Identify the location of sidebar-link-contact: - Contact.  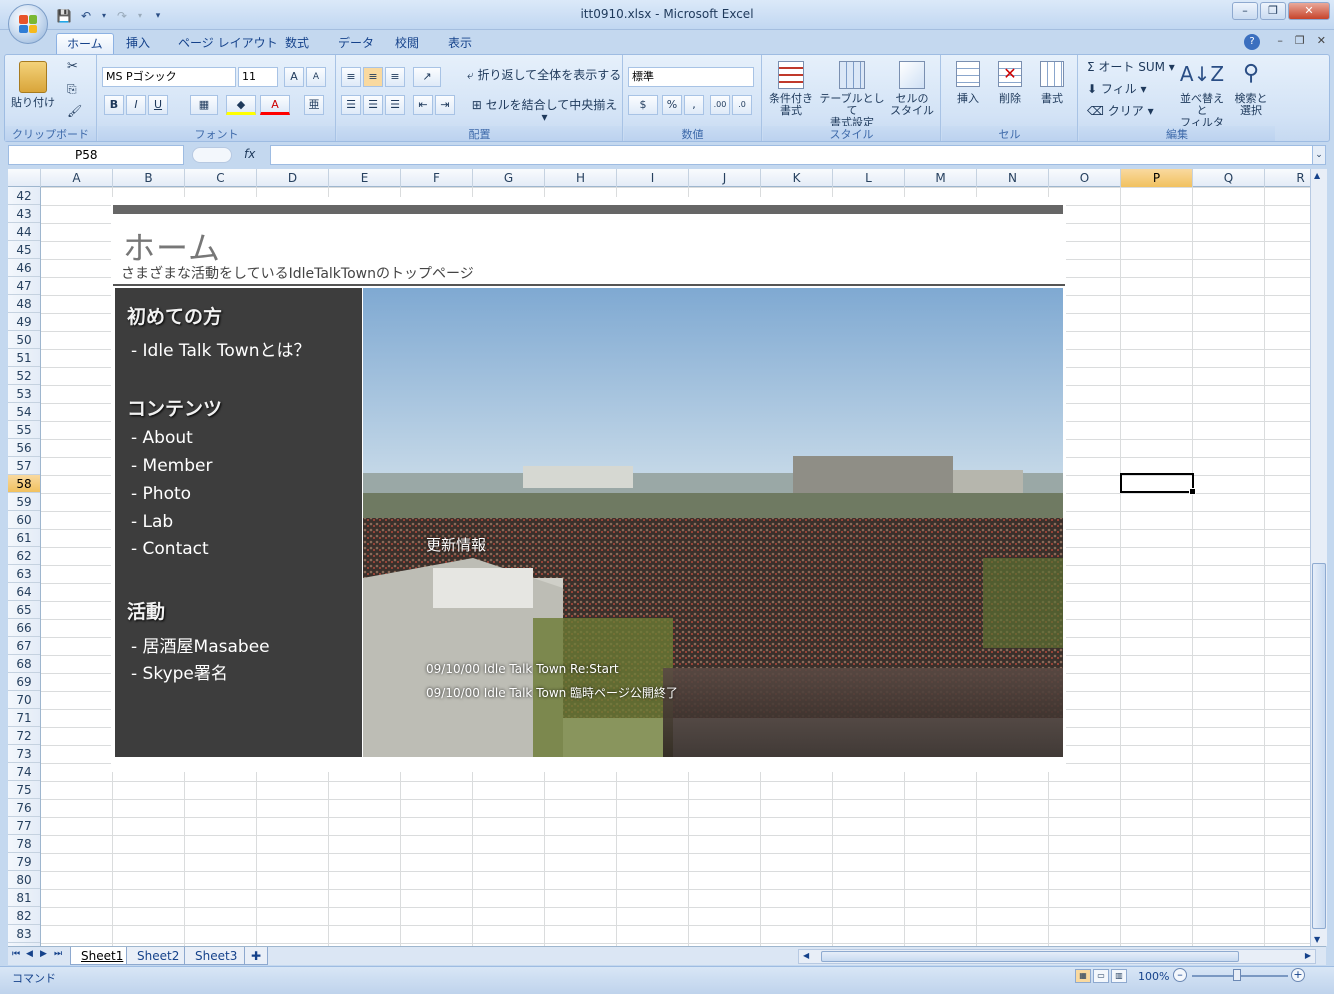
(170, 549).